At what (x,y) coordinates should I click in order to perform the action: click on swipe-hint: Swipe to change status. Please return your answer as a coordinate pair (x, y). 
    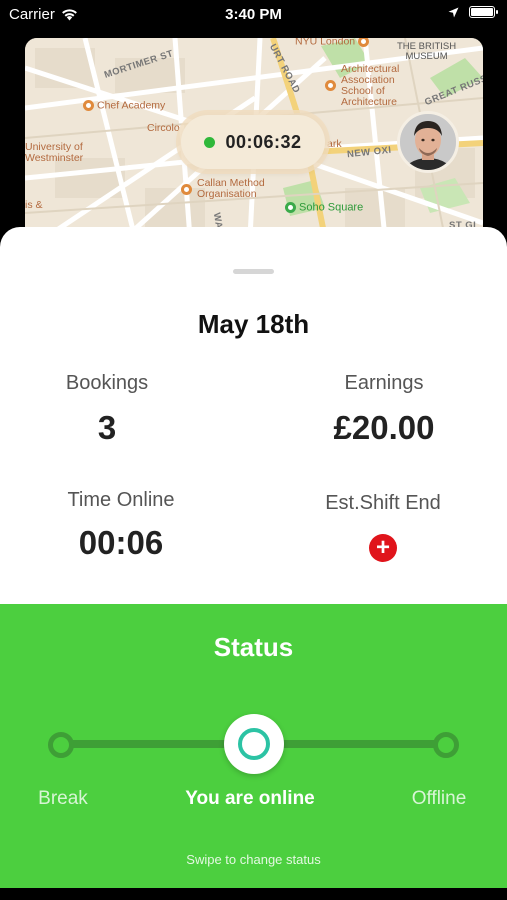
    Looking at the image, I should click on (253, 859).